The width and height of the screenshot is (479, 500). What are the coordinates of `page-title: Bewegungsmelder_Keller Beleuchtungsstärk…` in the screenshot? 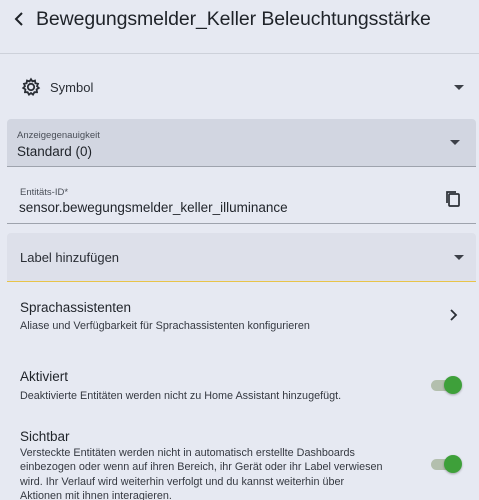 It's located at (233, 18).